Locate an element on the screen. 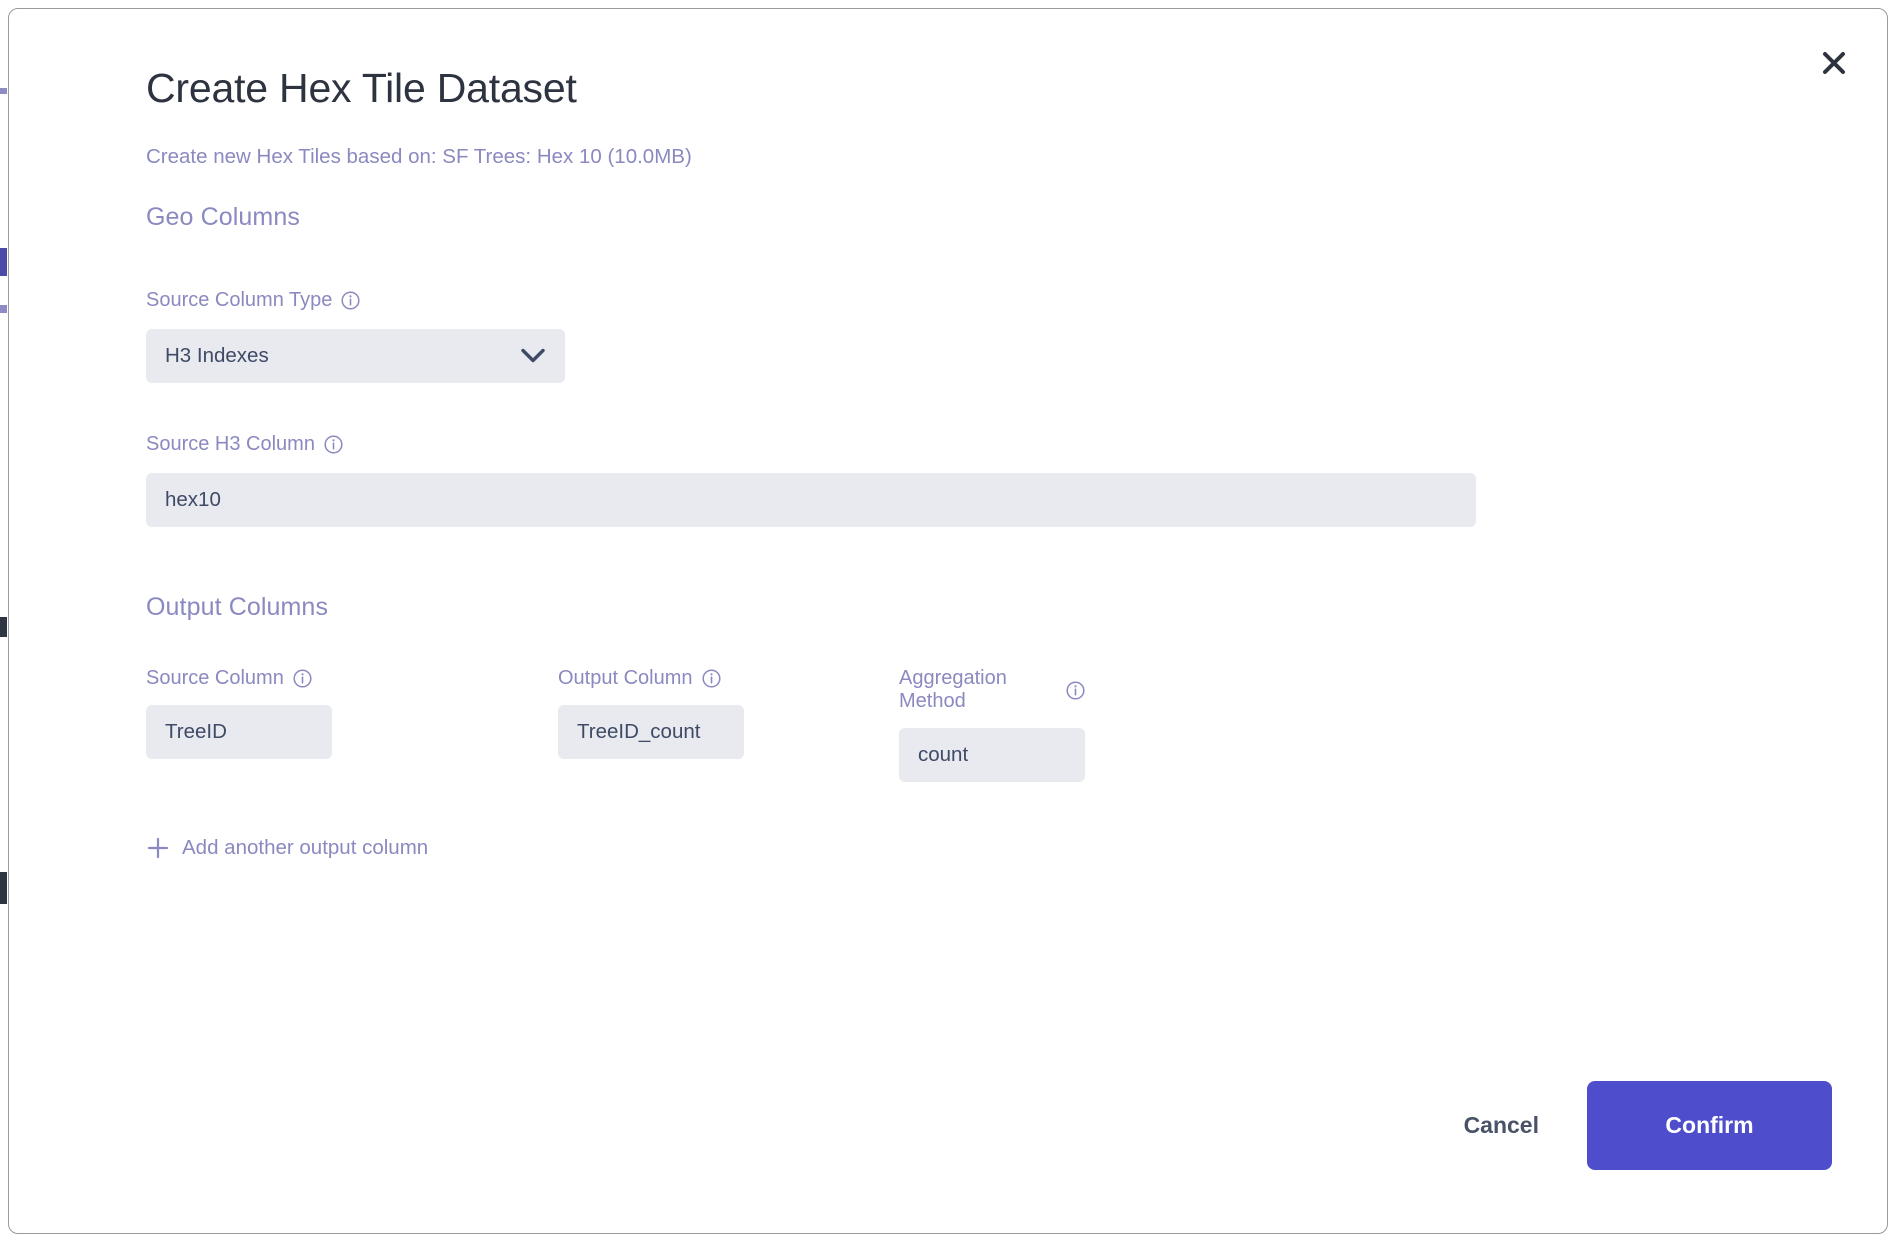  output-column-output: Output Column TreeID_count is located at coordinates (651, 724).